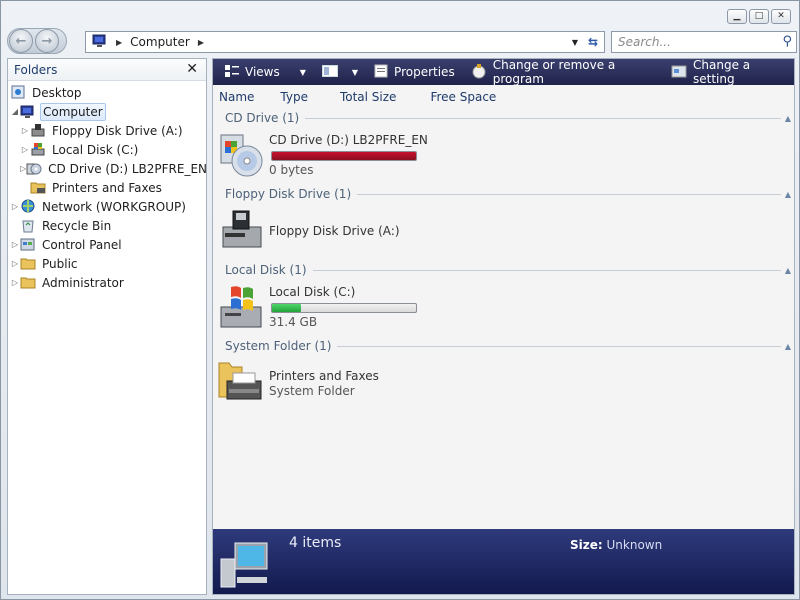  What do you see at coordinates (107, 282) in the screenshot?
I see `tree-item-administrator: ▷ Administrator` at bounding box center [107, 282].